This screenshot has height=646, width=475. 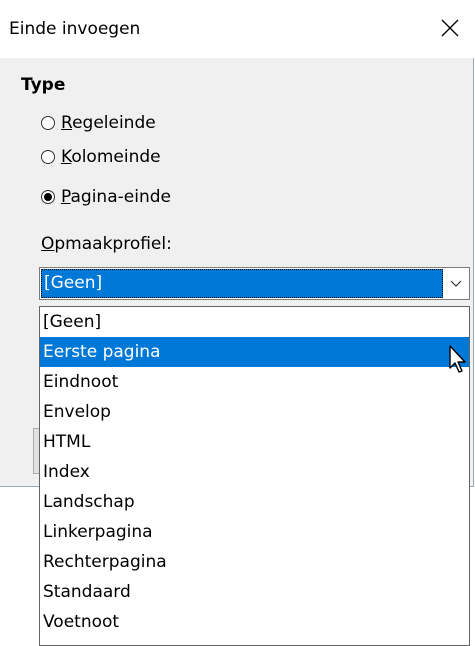 I want to click on type-heading: Type, so click(x=43, y=85).